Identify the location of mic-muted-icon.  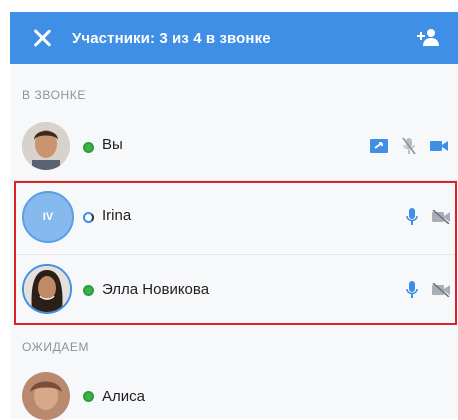
(409, 146).